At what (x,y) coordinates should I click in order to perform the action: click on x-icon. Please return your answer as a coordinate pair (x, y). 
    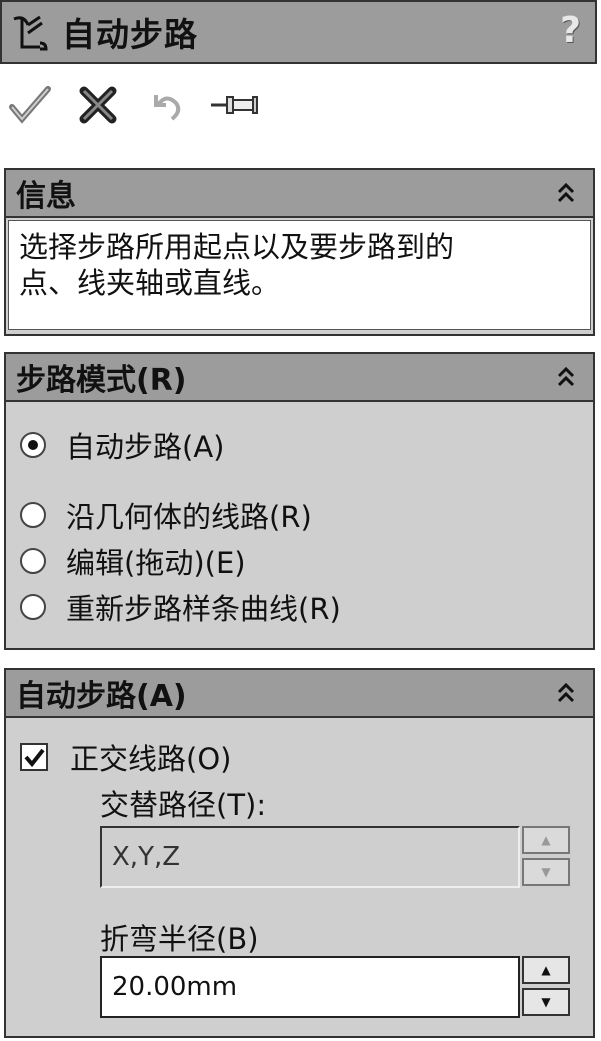
    Looking at the image, I should click on (98, 105).